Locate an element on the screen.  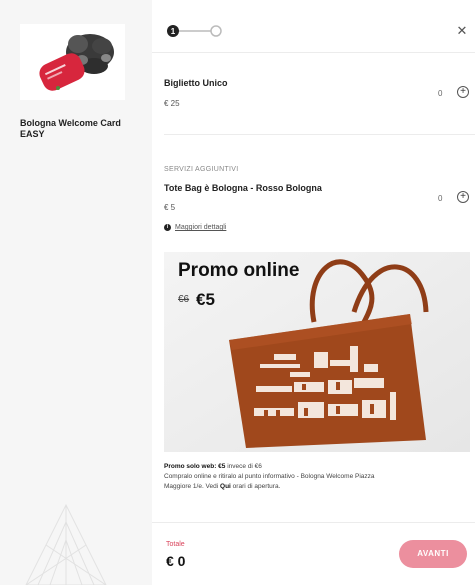
logo-watermark-icon is located at coordinates (66, 544).